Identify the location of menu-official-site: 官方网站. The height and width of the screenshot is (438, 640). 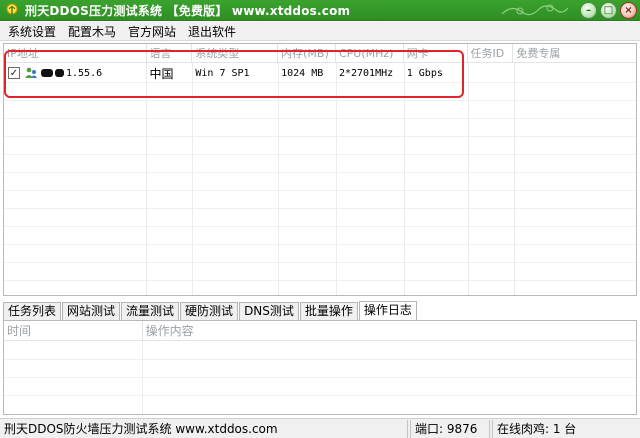
(152, 31).